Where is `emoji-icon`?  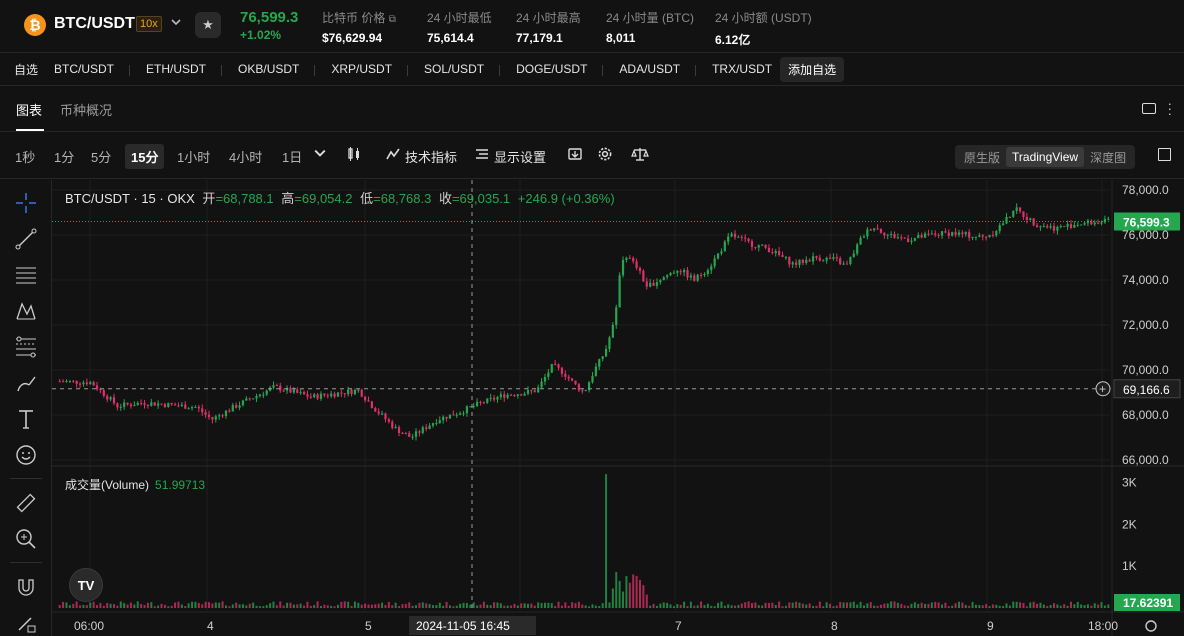
emoji-icon is located at coordinates (26, 455).